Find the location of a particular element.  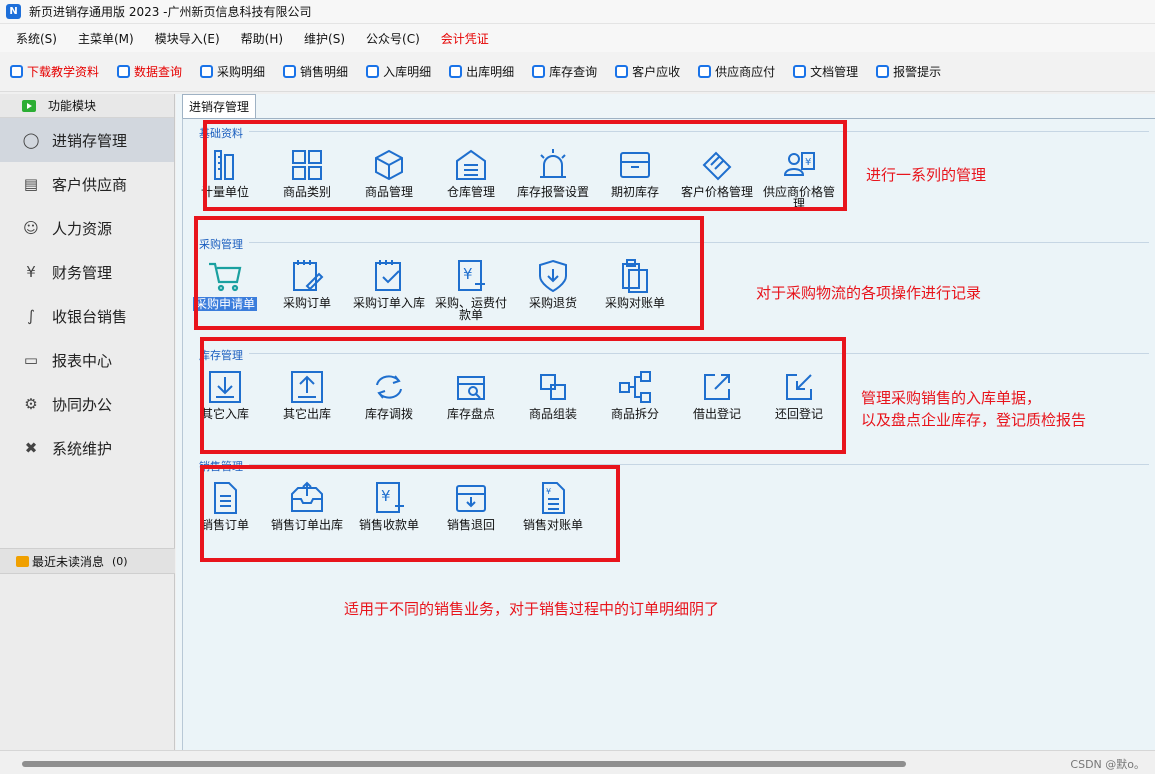

app-logo-icon: N is located at coordinates (13, 11).